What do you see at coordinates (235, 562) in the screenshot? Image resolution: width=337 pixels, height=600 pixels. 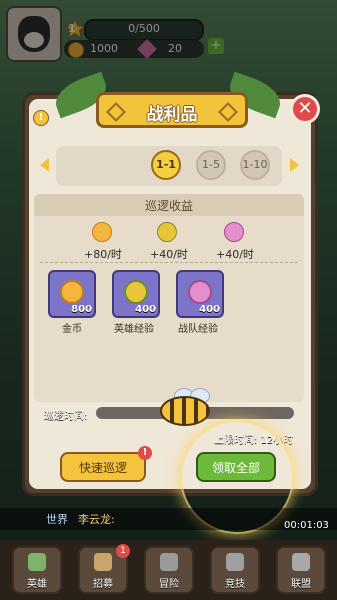 I see `arena-icon` at bounding box center [235, 562].